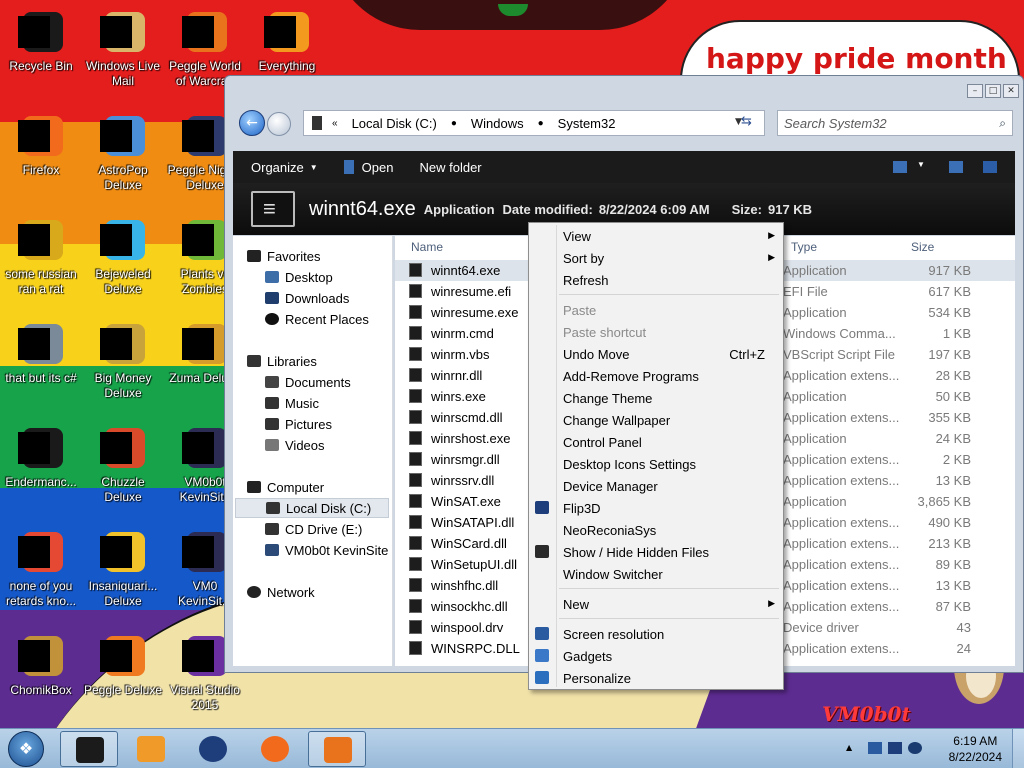 This screenshot has width=1024, height=768. I want to click on desktop-icon-item: some russian ran a rat, so click(41, 256).